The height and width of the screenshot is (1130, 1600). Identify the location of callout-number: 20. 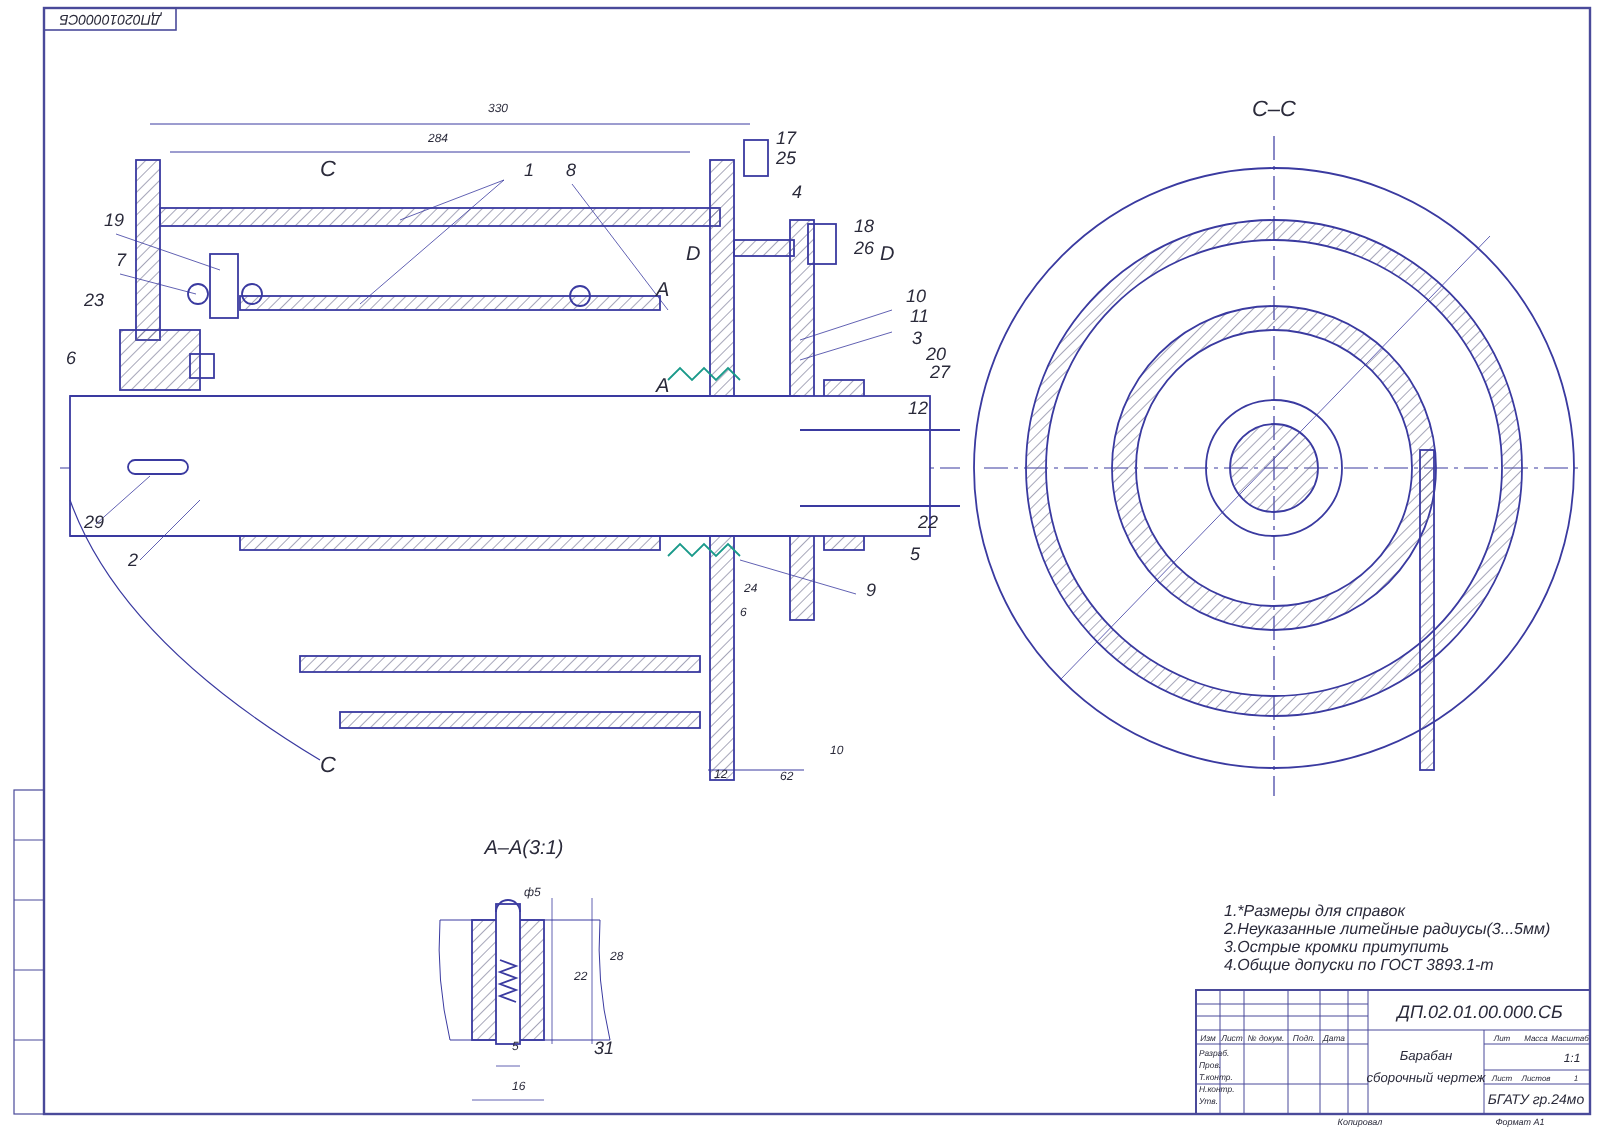
(936, 354).